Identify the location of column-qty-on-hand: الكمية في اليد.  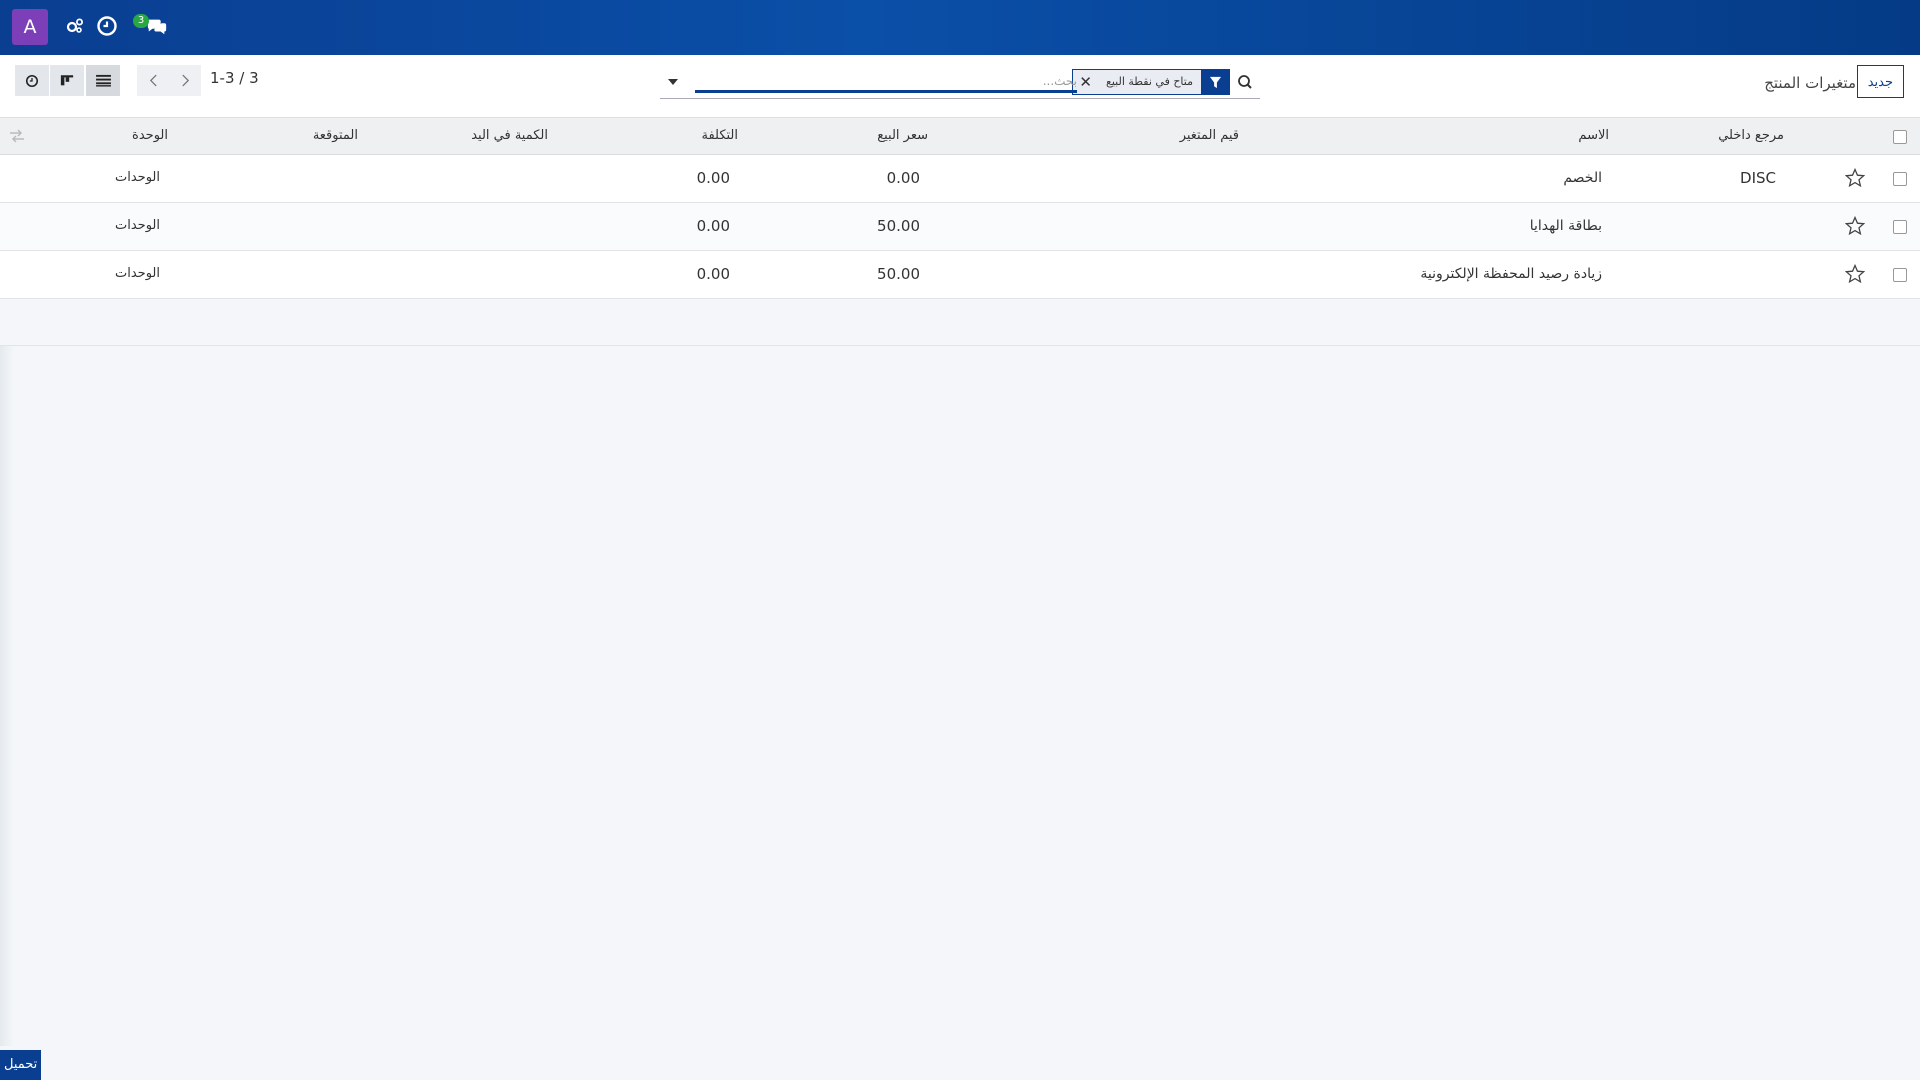
(509, 135).